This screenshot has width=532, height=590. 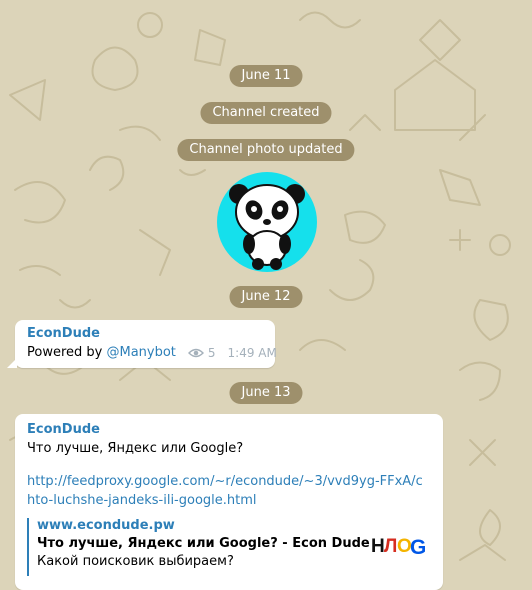 I want to click on mention-link: @Manybot, so click(x=140, y=352).